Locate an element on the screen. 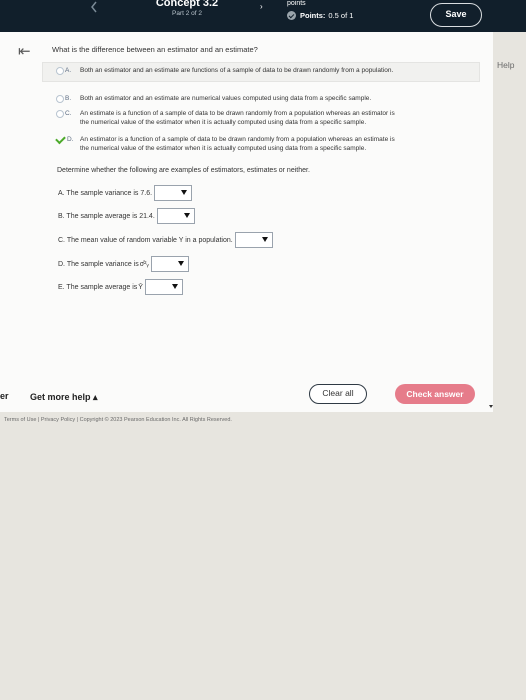 Image resolution: width=526 pixels, height=700 pixels. item-e-row: E. The sample average is Ȳ is located at coordinates (120, 287).